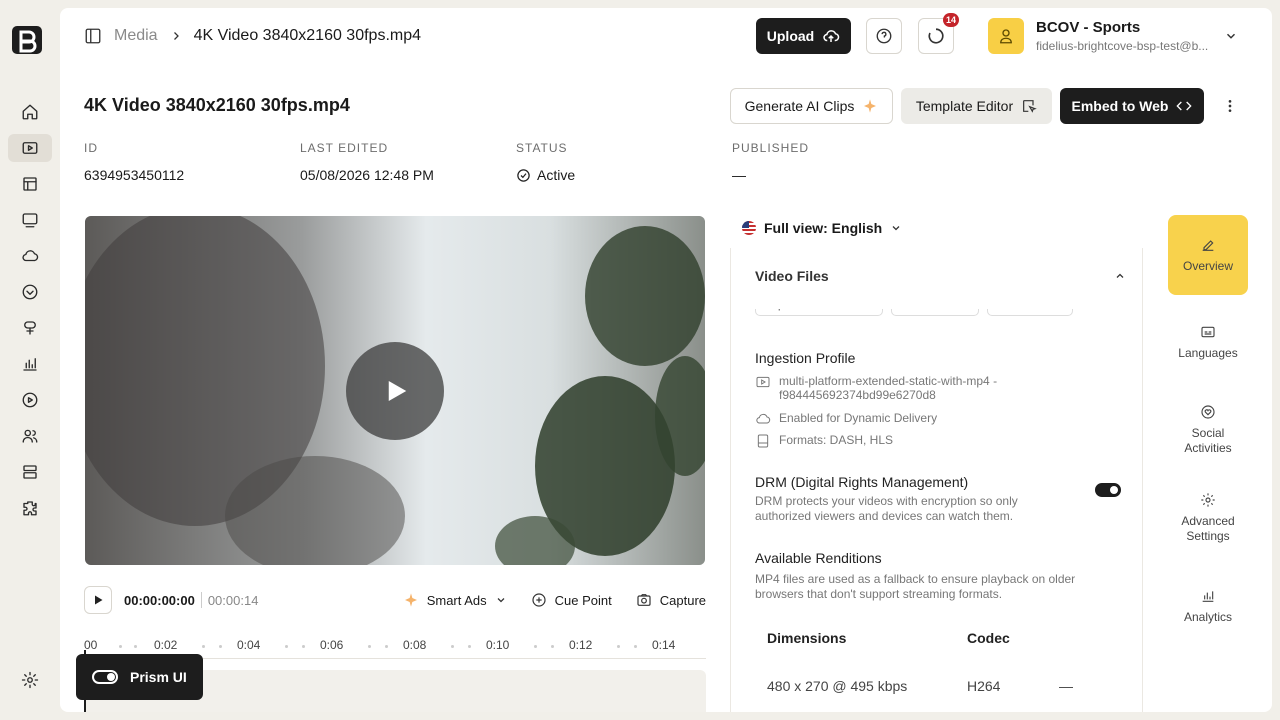 This screenshot has width=1280, height=720. What do you see at coordinates (136, 36) in the screenshot?
I see `breadcrumb-media-link: Media` at bounding box center [136, 36].